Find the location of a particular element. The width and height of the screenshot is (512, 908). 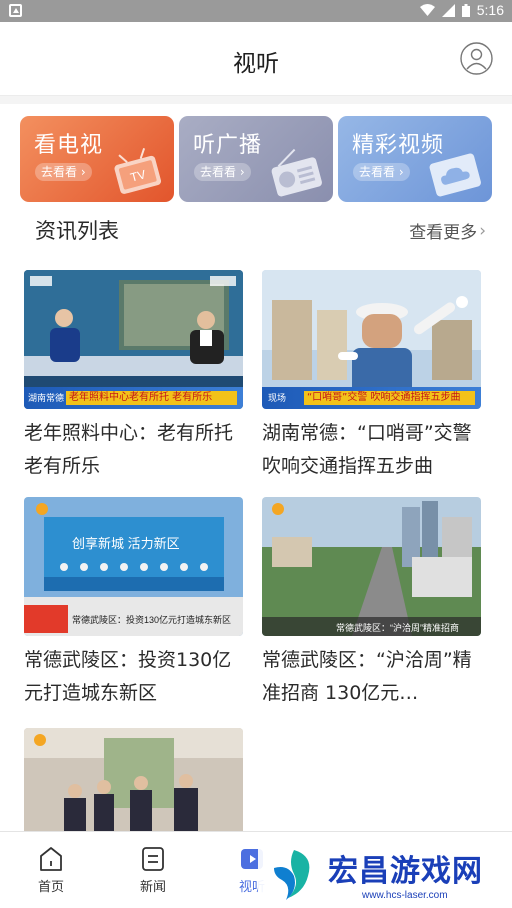

featured-video-go-button: 去看看 › is located at coordinates (381, 172).